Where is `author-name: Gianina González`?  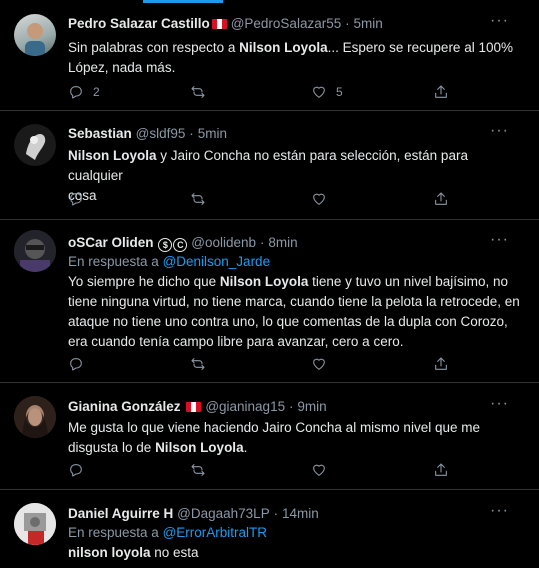 author-name: Gianina González is located at coordinates (124, 406).